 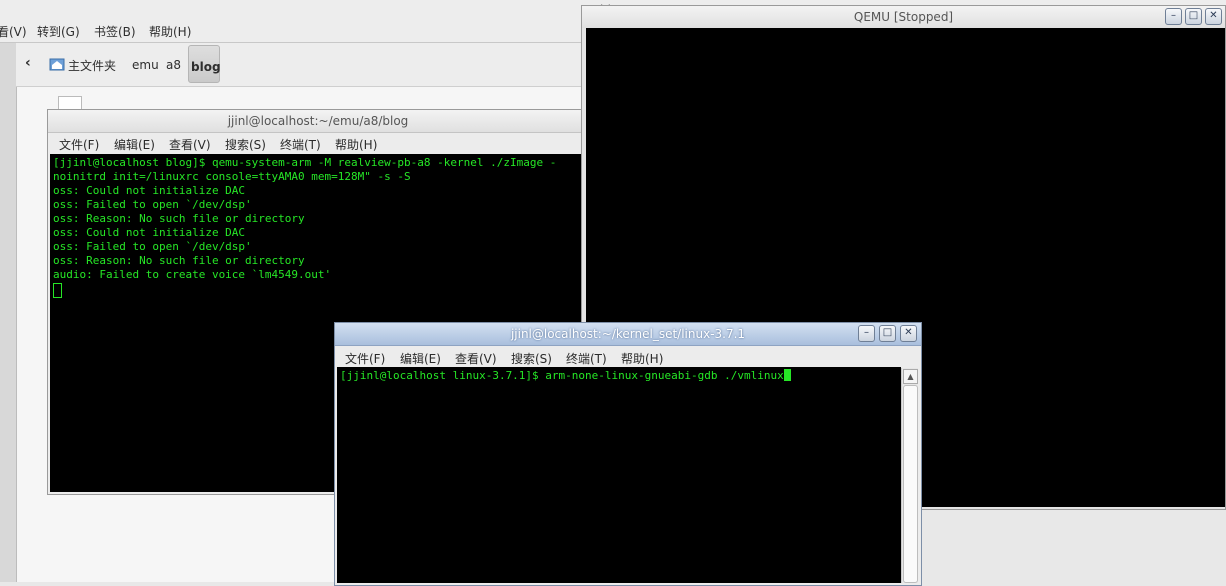 What do you see at coordinates (145, 65) in the screenshot?
I see `breadcrumb-emu: emu` at bounding box center [145, 65].